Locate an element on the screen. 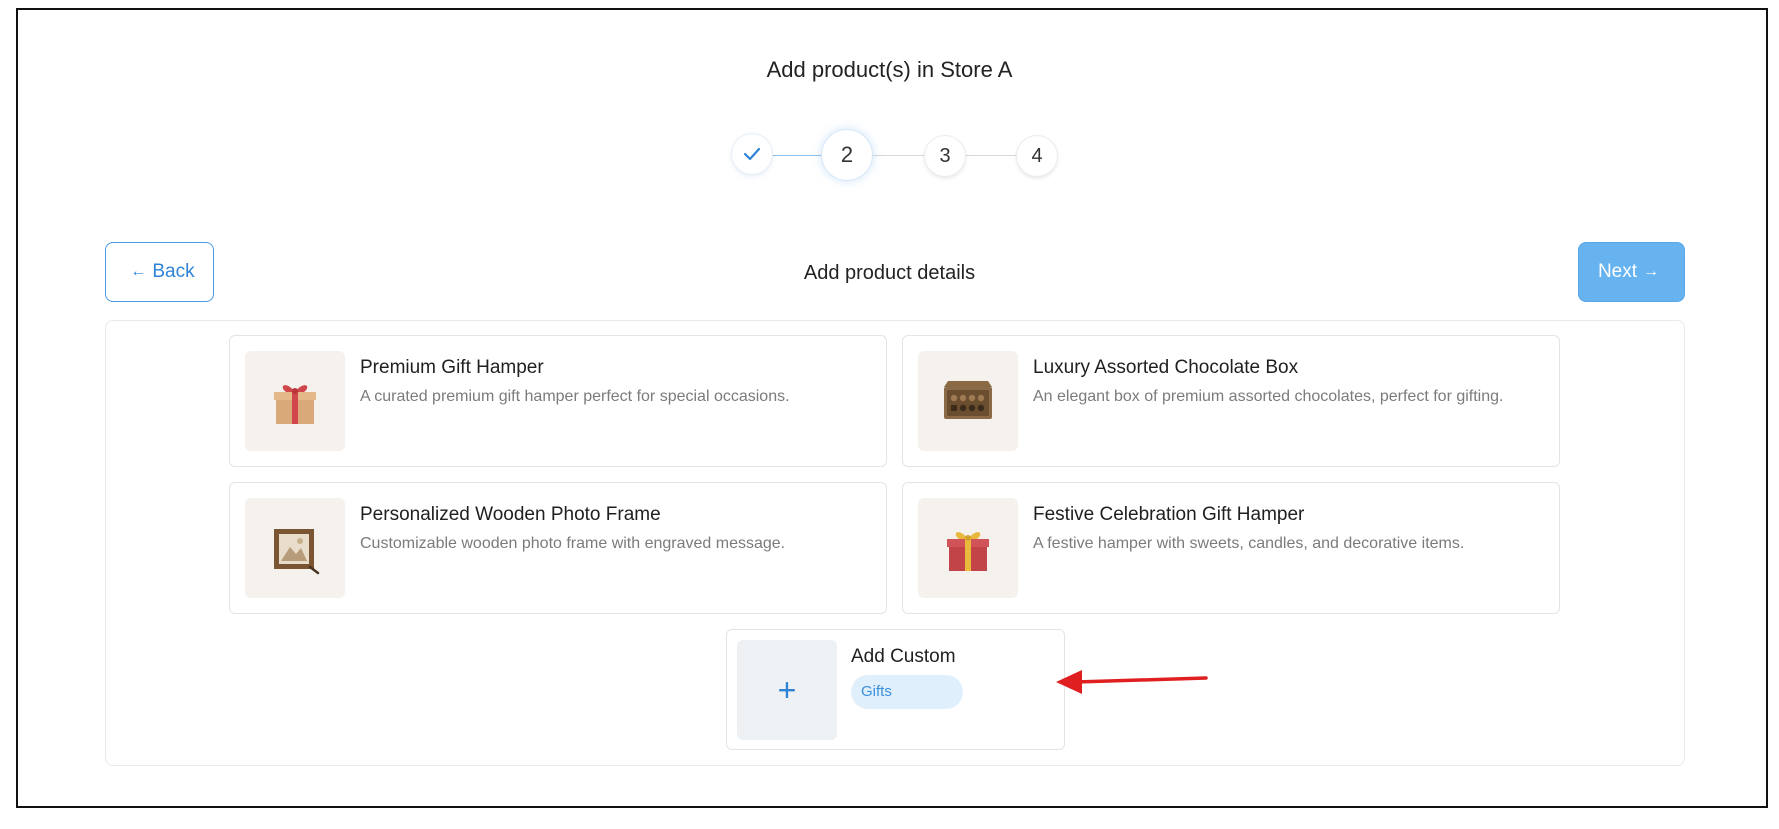 Image resolution: width=1779 pixels, height=829 pixels. category-tag: Gifts is located at coordinates (907, 692).